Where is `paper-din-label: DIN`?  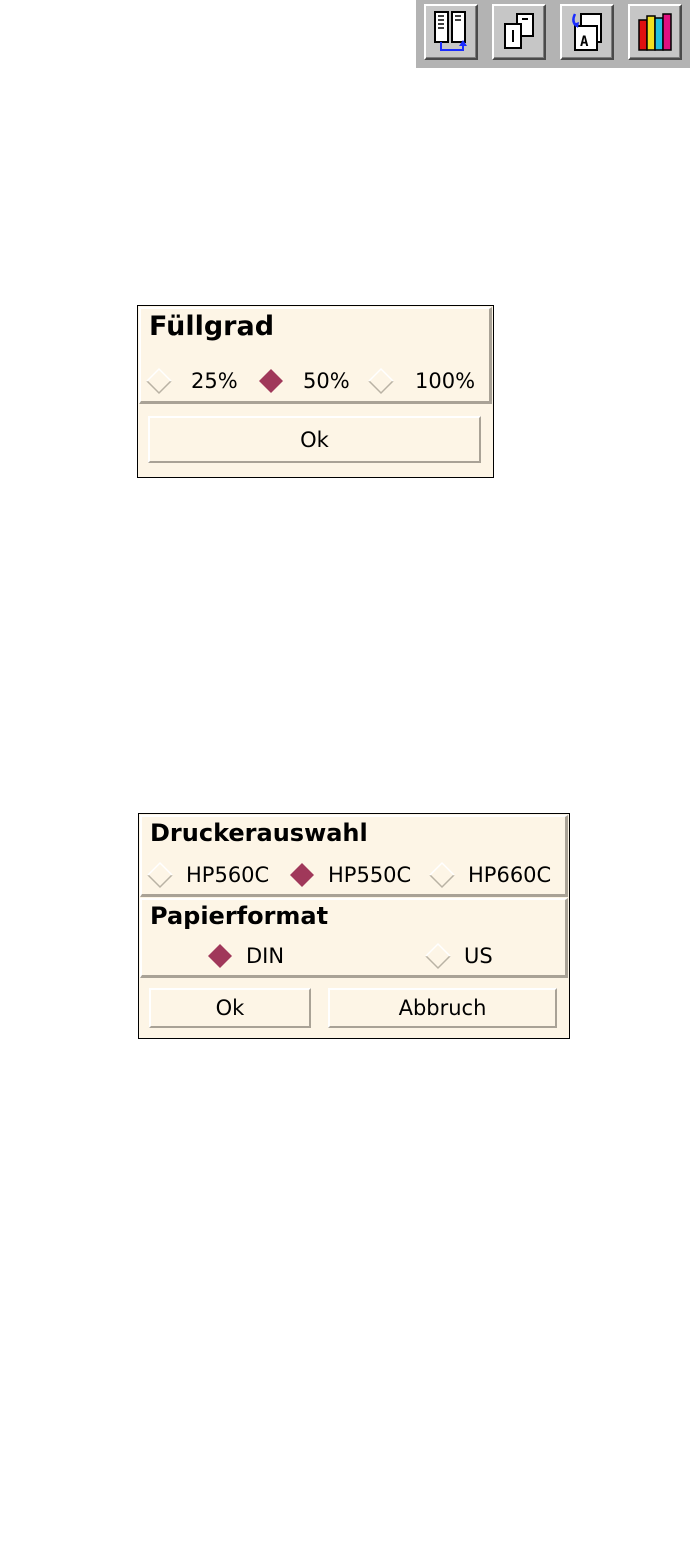
paper-din-label: DIN is located at coordinates (265, 956).